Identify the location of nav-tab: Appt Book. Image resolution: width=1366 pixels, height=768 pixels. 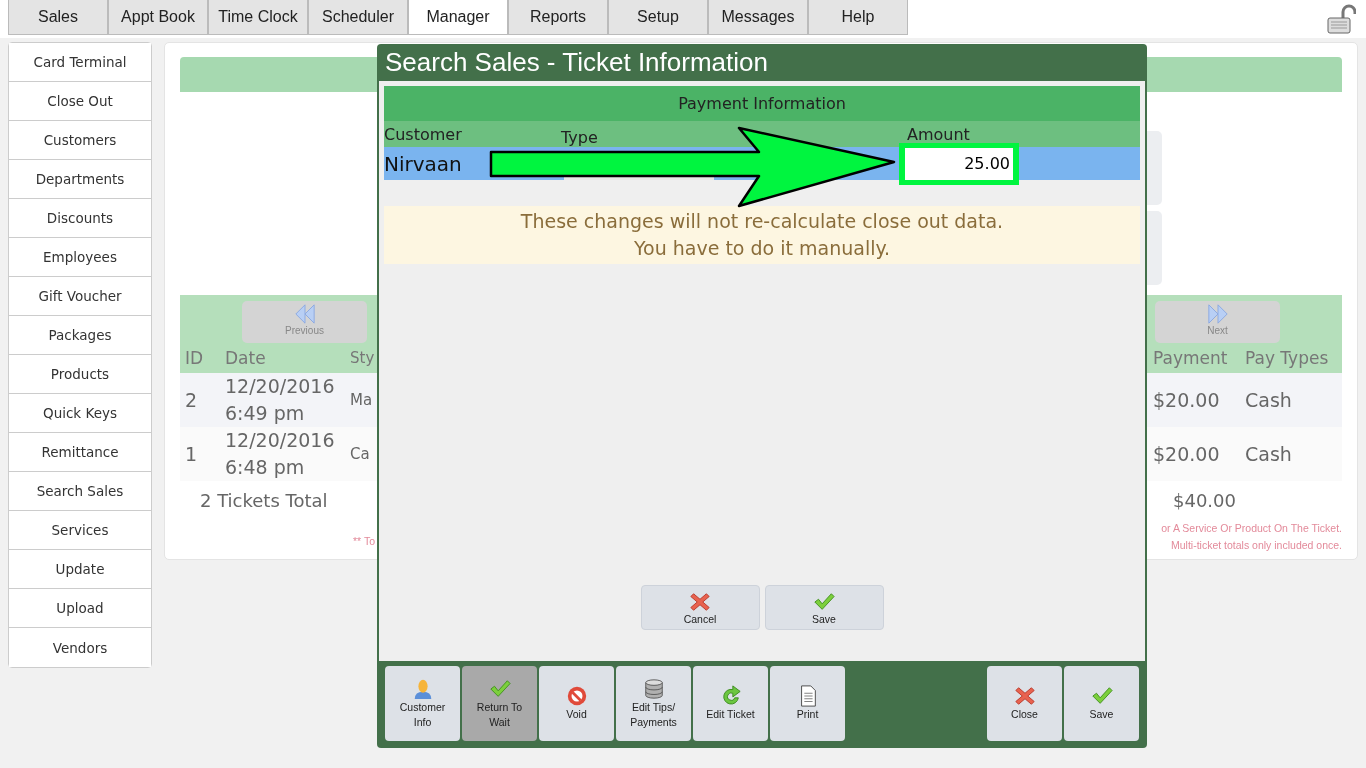
(158, 17).